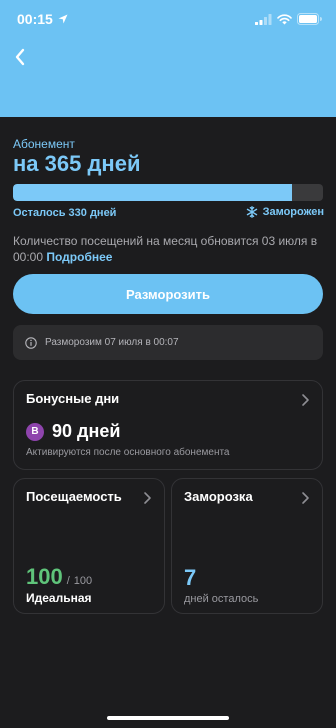 The image size is (336, 728). Describe the element at coordinates (168, 20) in the screenshot. I see `status-bar: 00:15` at that location.